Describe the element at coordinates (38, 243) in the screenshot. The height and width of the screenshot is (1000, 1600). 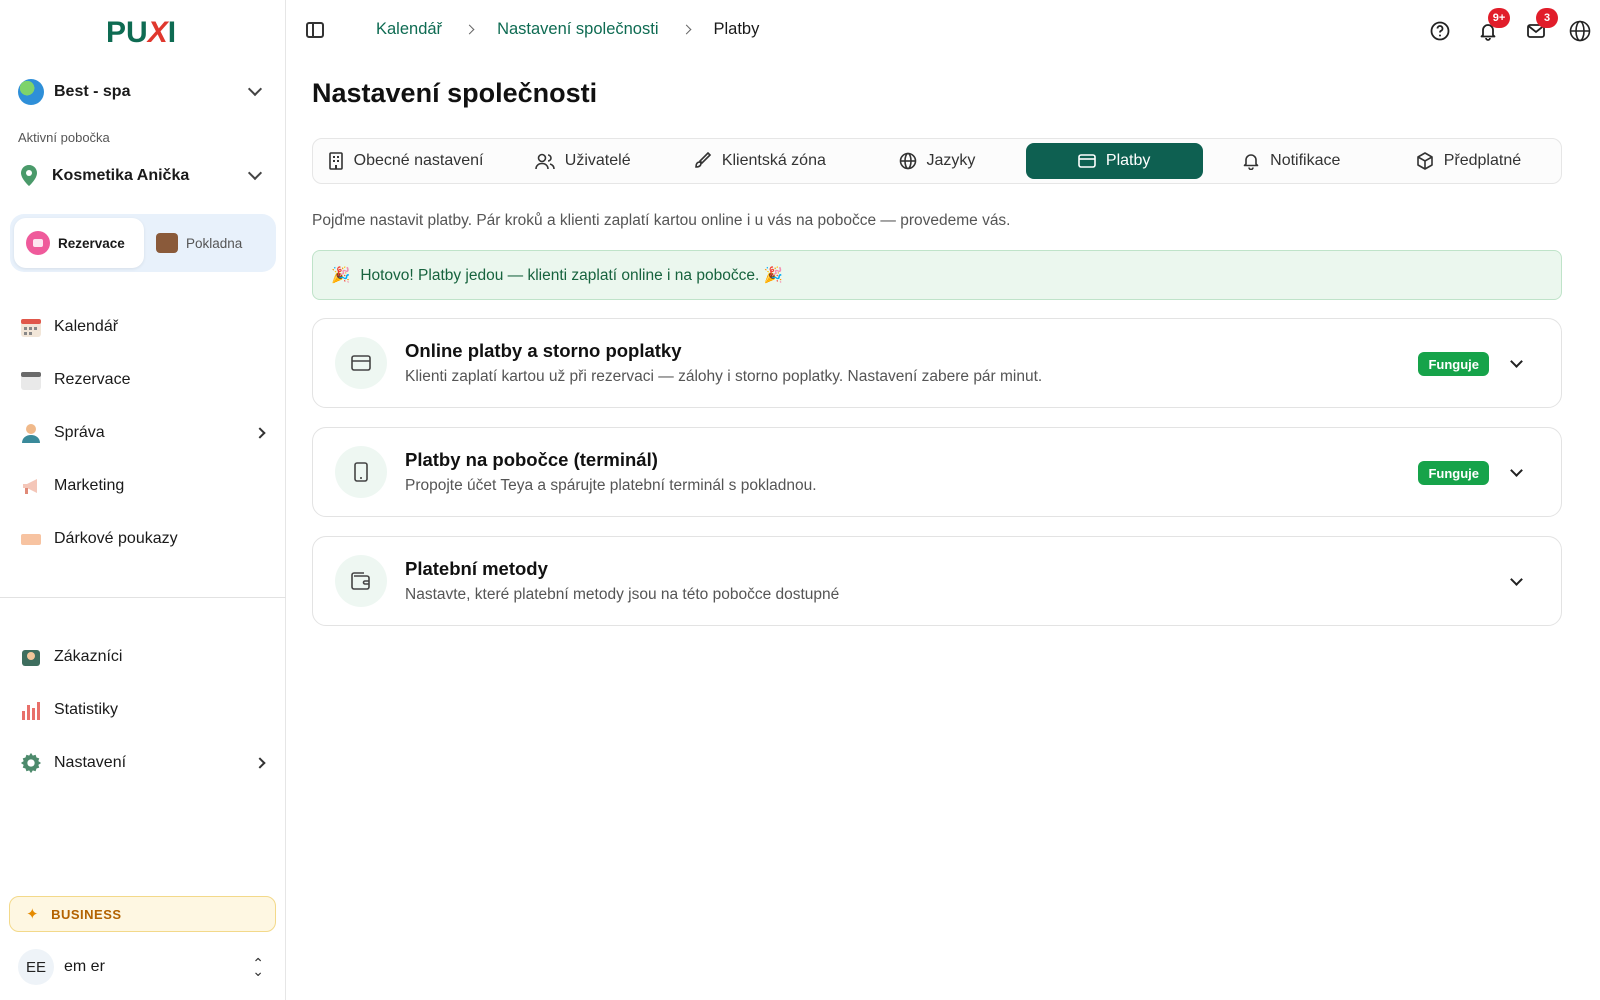
I see `reservation-mode-icon` at that location.